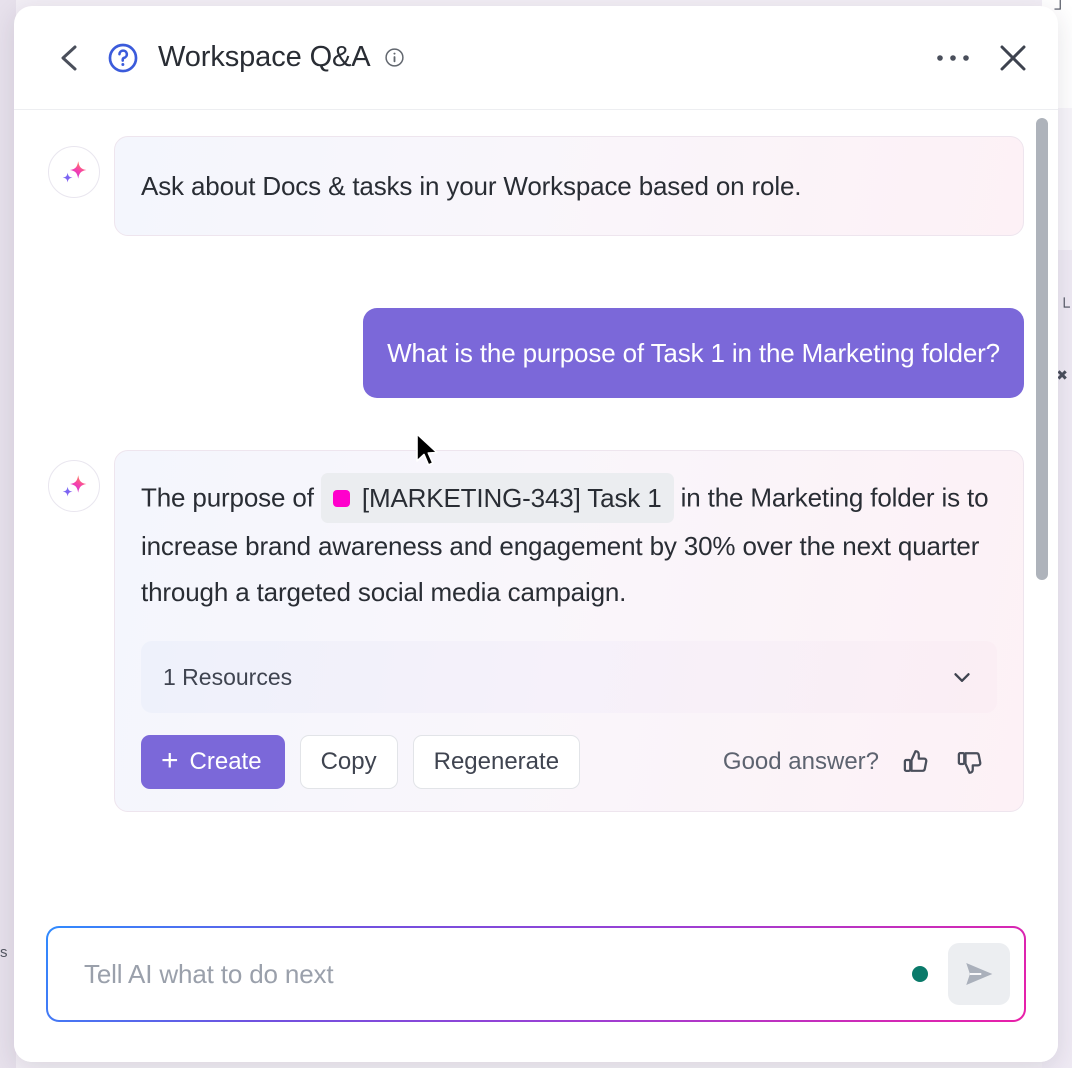  I want to click on help-button, so click(123, 58).